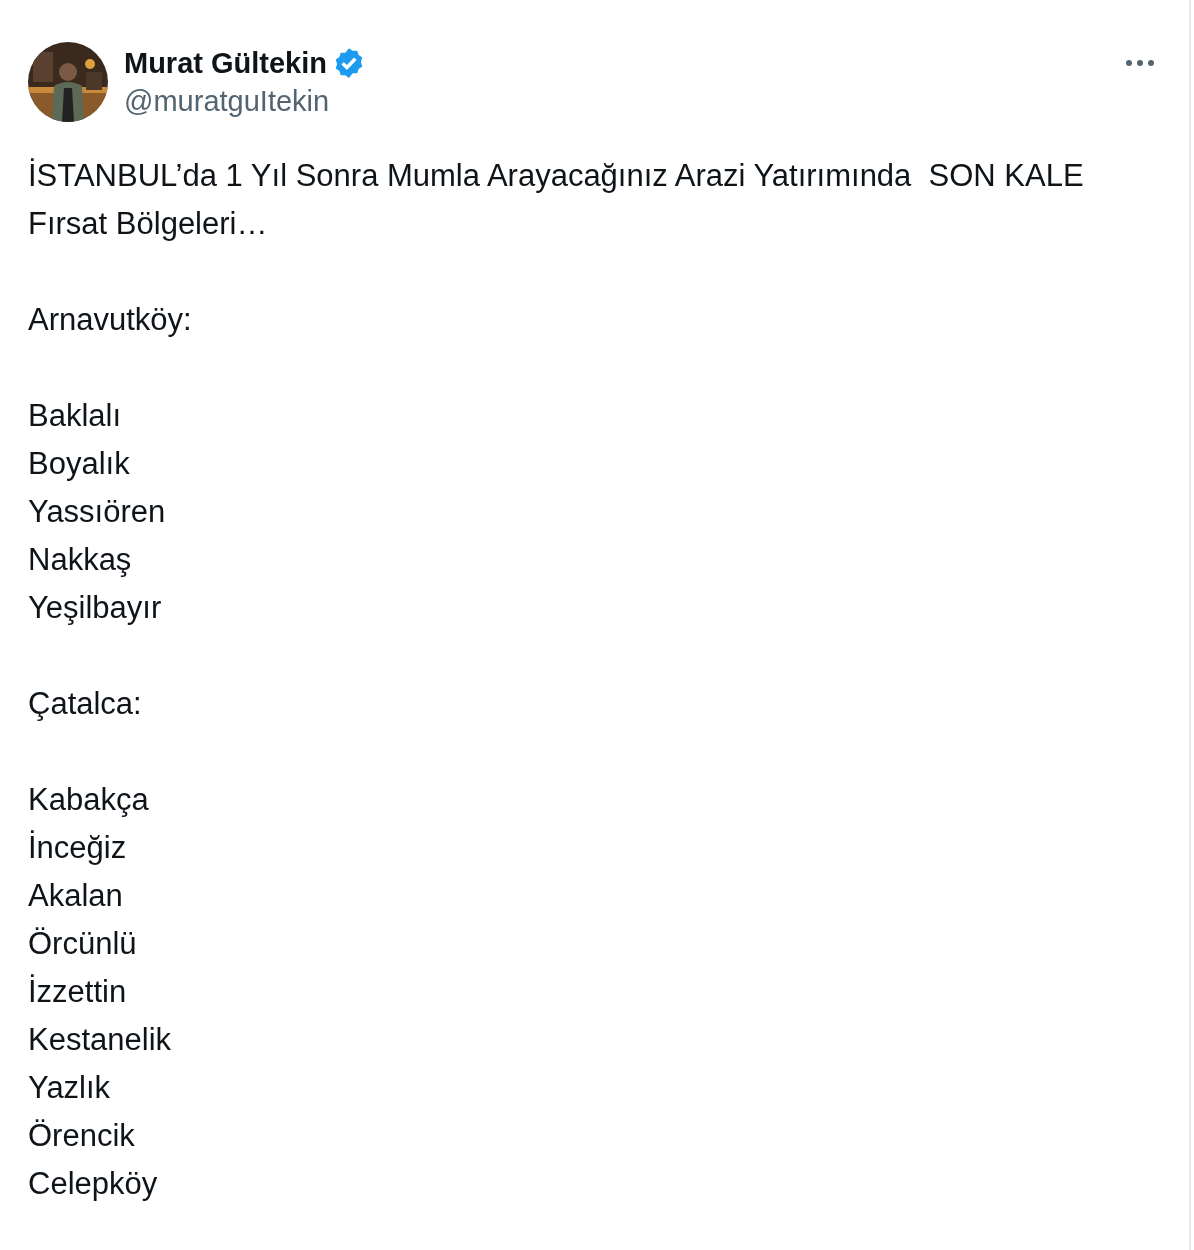  Describe the element at coordinates (80, 560) in the screenshot. I see `tweet-text: Nakkaş` at that location.